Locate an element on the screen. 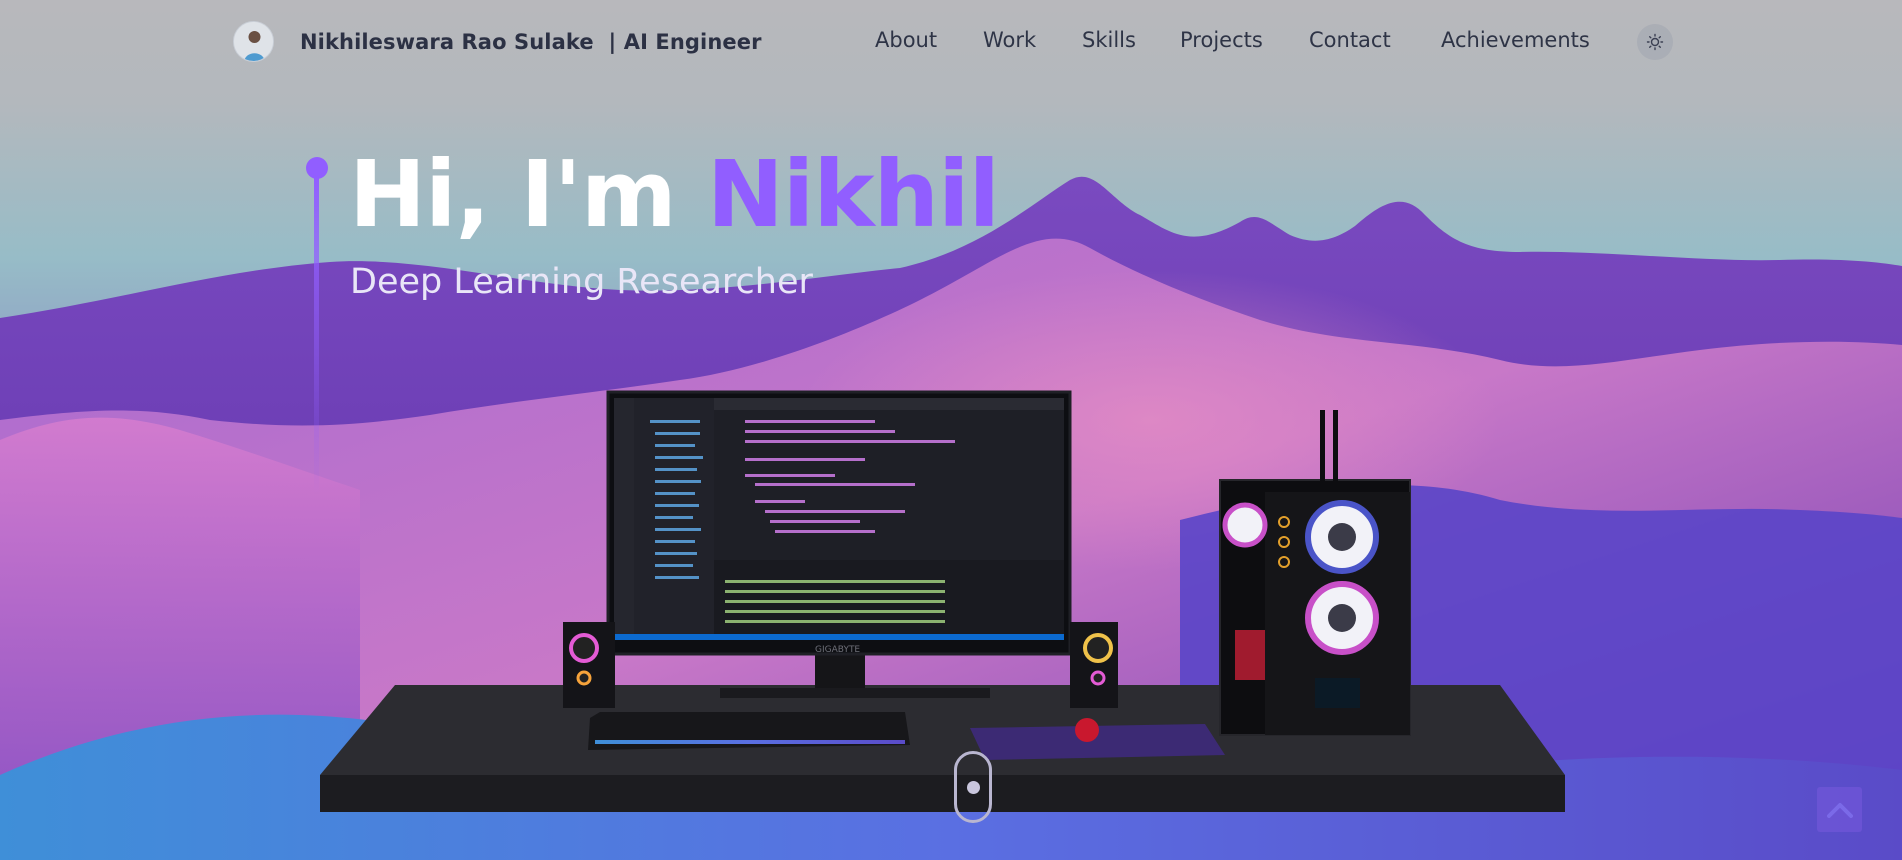 This screenshot has height=860, width=1902. nav-link-about: About is located at coordinates (906, 40).